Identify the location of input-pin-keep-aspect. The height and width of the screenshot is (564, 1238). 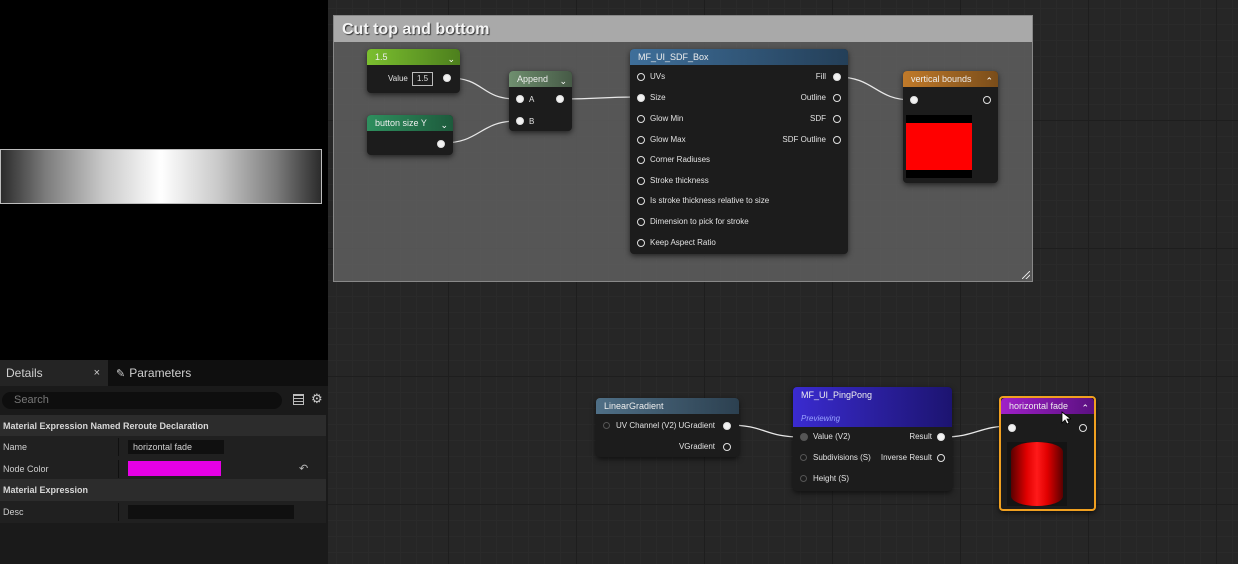
(641, 243).